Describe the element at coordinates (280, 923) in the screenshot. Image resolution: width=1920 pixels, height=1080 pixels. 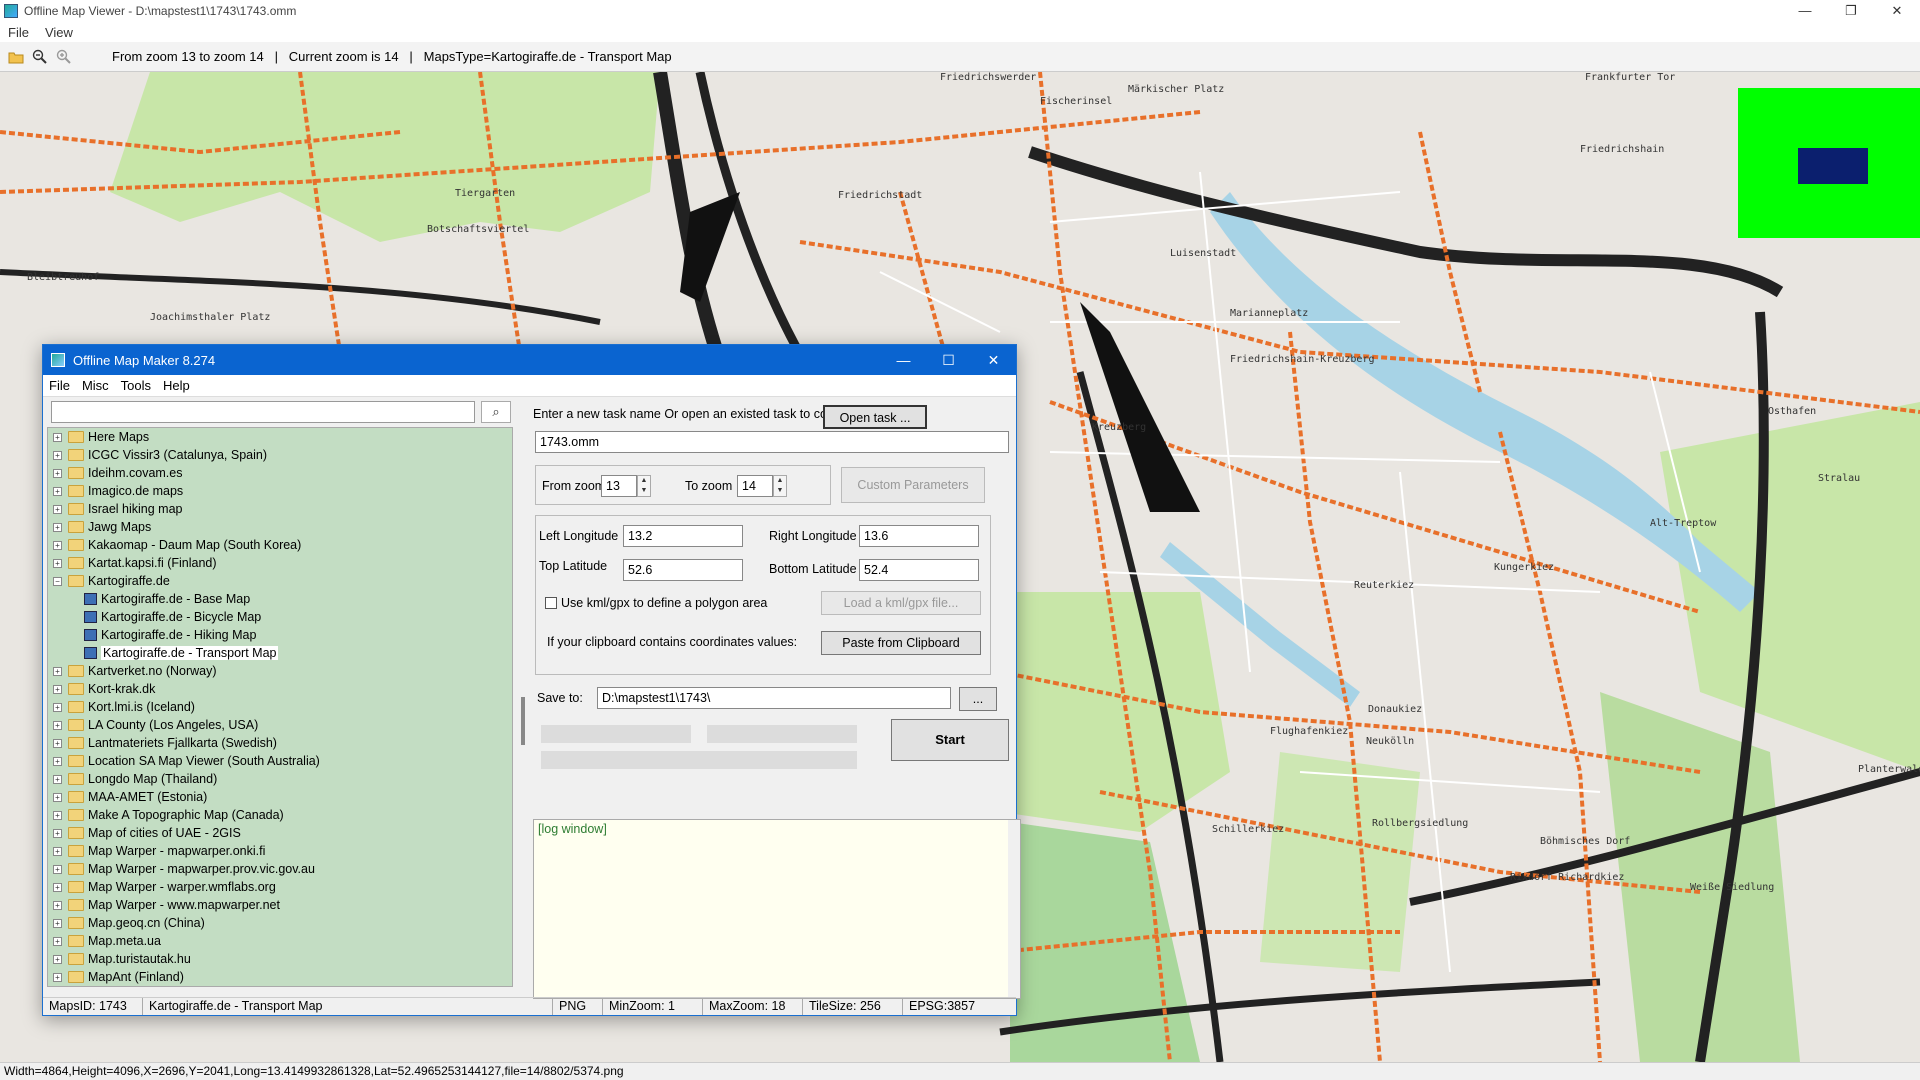
I see `tree-folder-item: + Map.geoq.cn (China)` at that location.